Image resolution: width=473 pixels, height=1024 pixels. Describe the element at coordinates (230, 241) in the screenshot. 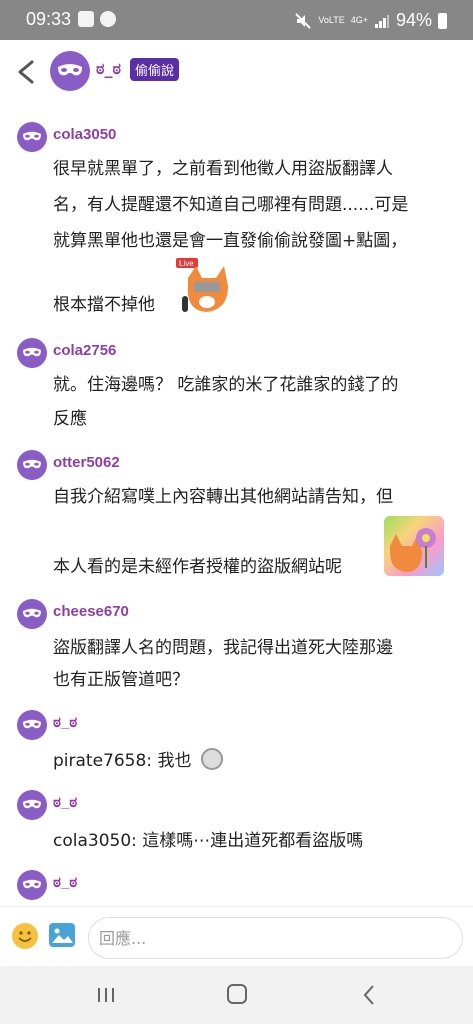

I see `message-text-line: 就算黑單他也還是會一直發偷偷說發圖+點圖，` at that location.